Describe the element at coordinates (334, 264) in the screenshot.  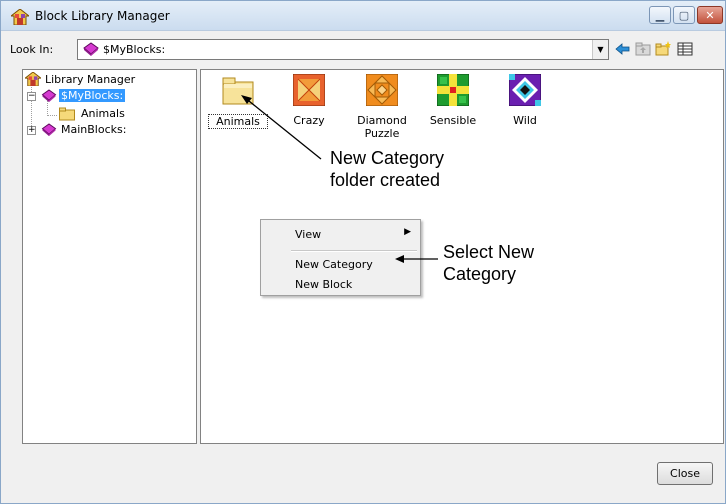
I see `menu-item-label: New Category` at that location.